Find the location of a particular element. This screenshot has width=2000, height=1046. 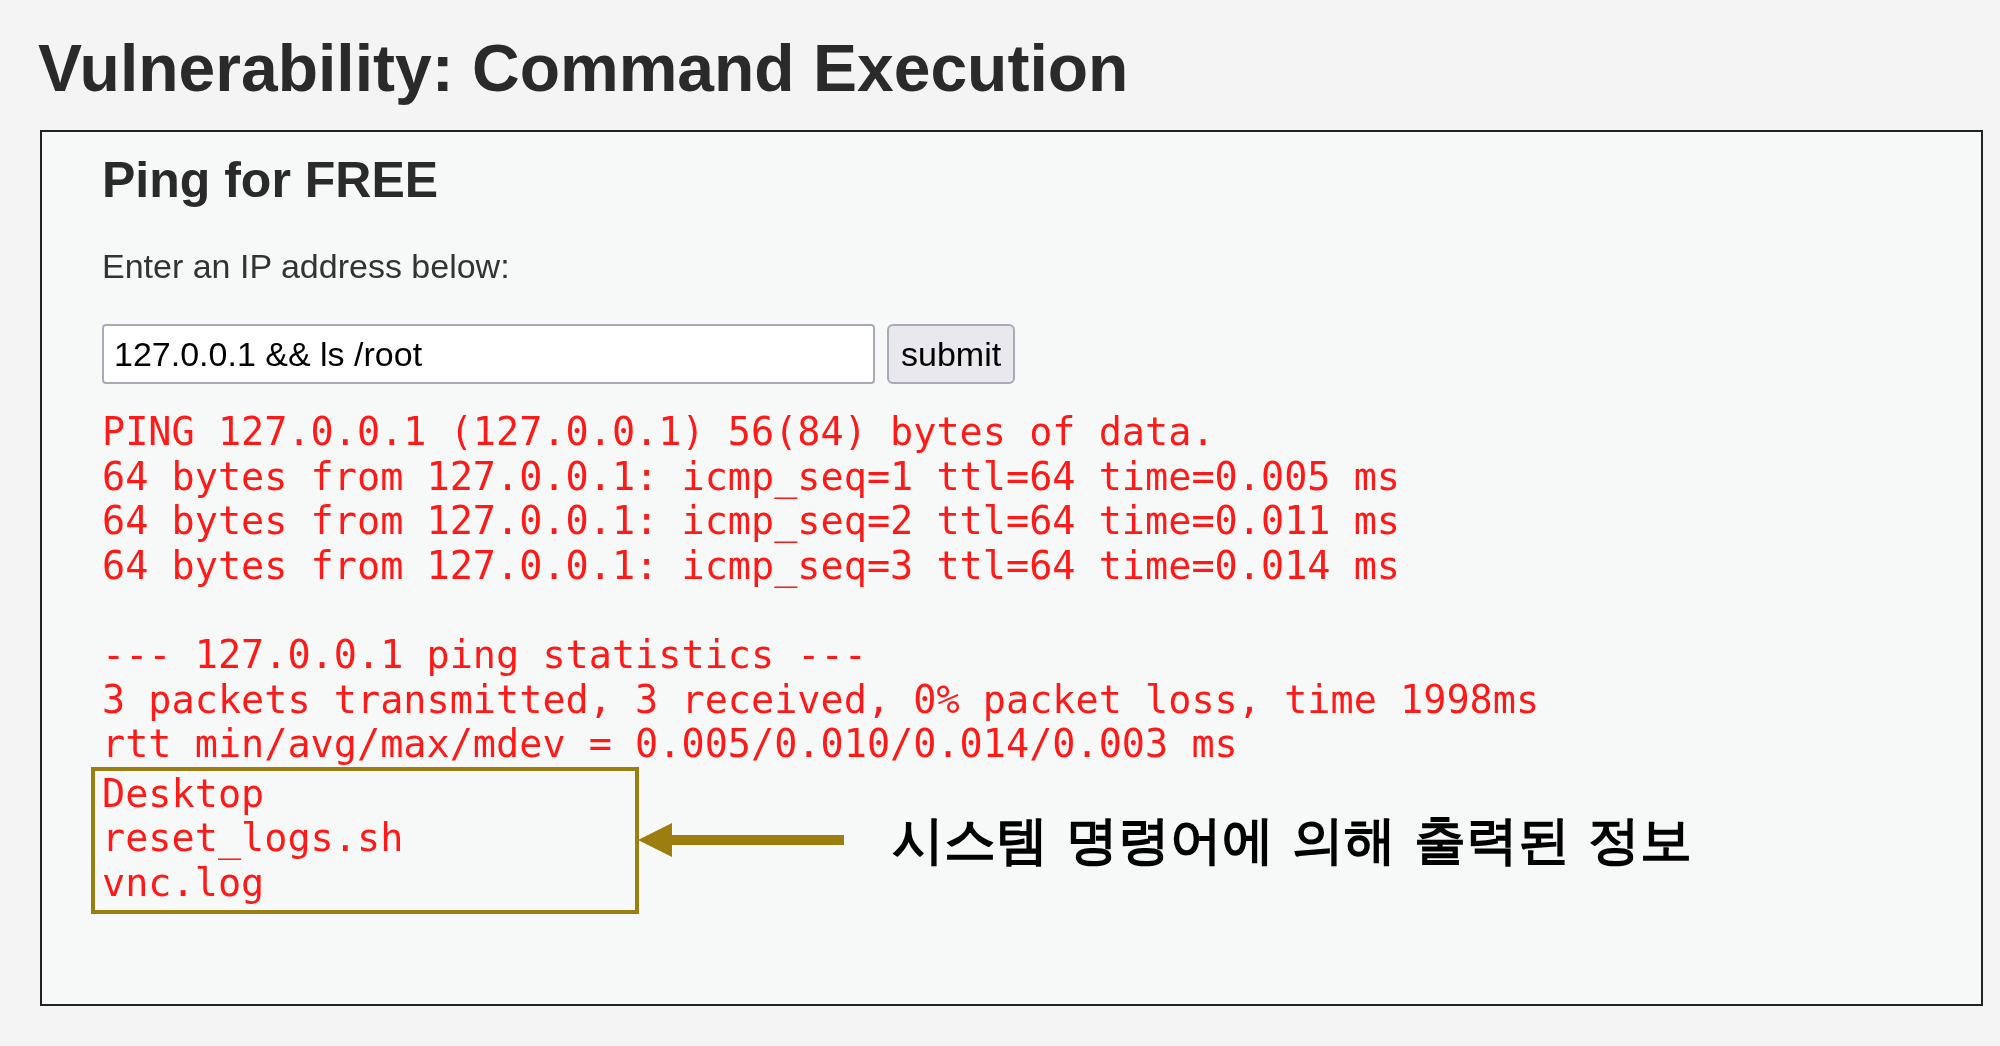

prompt-text: Enter an IP address below: is located at coordinates (306, 266).